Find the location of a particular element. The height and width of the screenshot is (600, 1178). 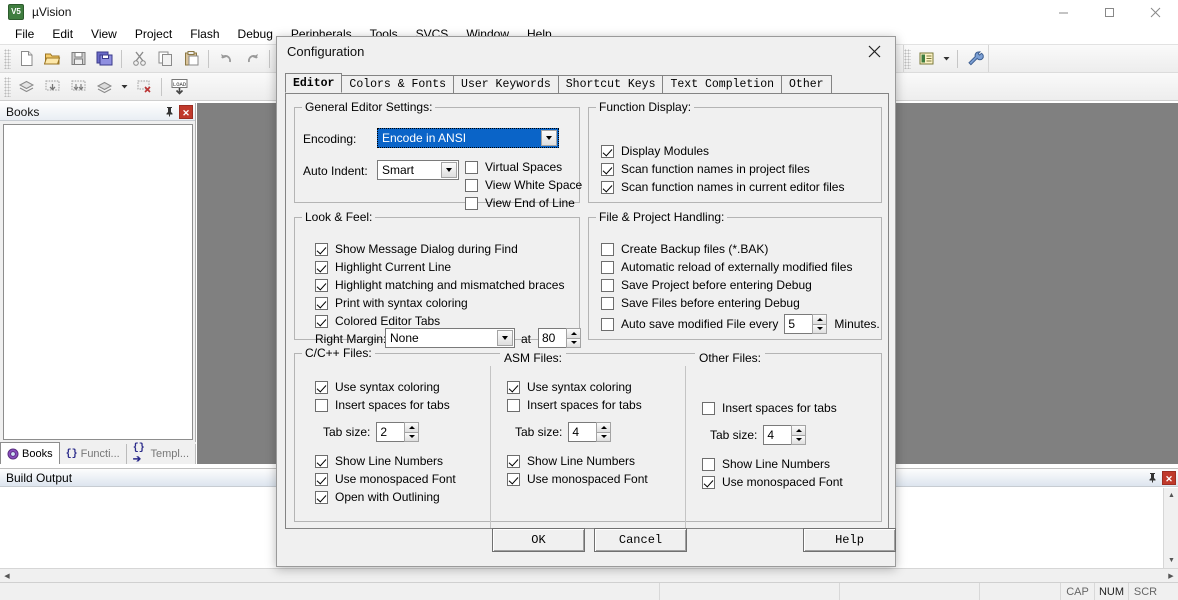

ccpp-open-with-outlining-checkbox: Open with Outlining is located at coordinates (402, 497).